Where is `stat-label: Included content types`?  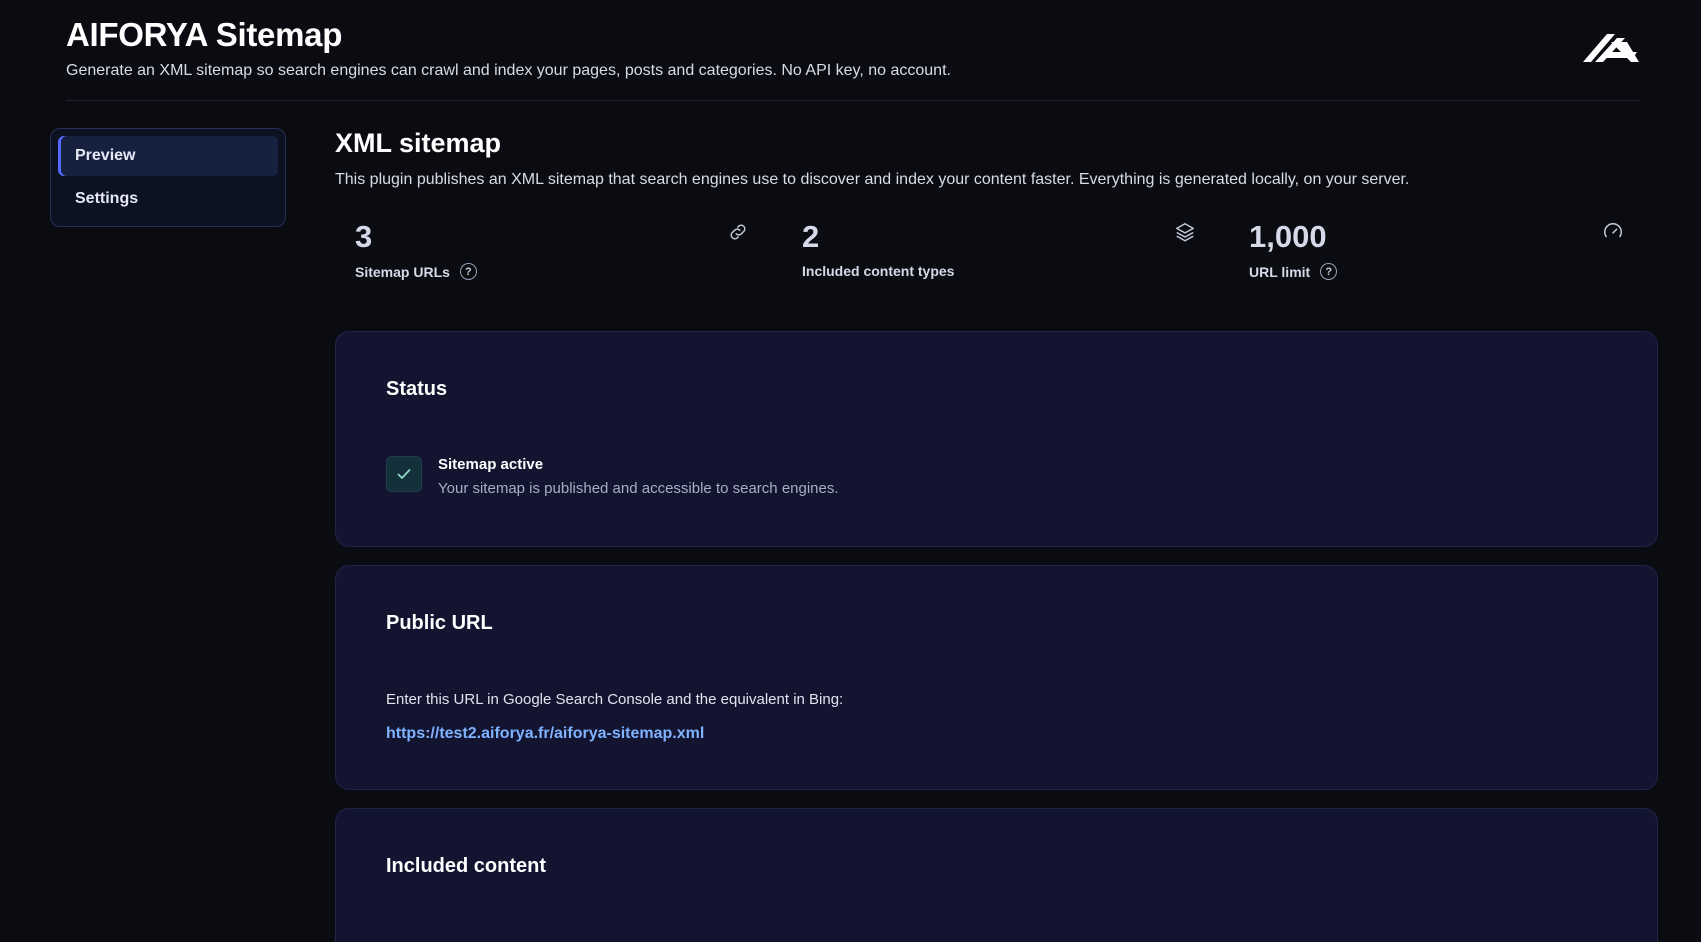
stat-label: Included content types is located at coordinates (878, 271).